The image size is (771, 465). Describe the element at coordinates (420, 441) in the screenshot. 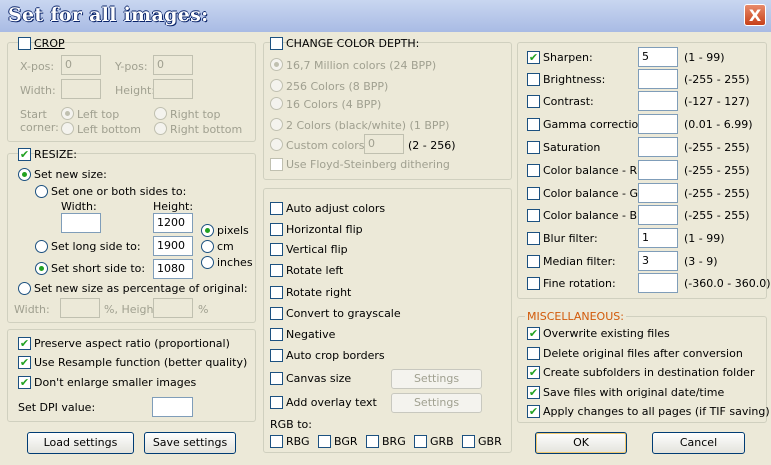

I see `rgb-grb-checkbox` at that location.